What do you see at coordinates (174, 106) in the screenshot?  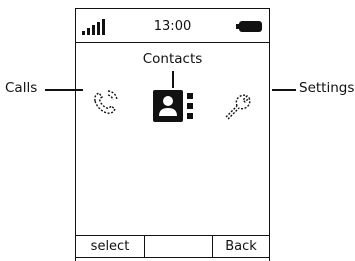 I see `contacts-book-icon` at bounding box center [174, 106].